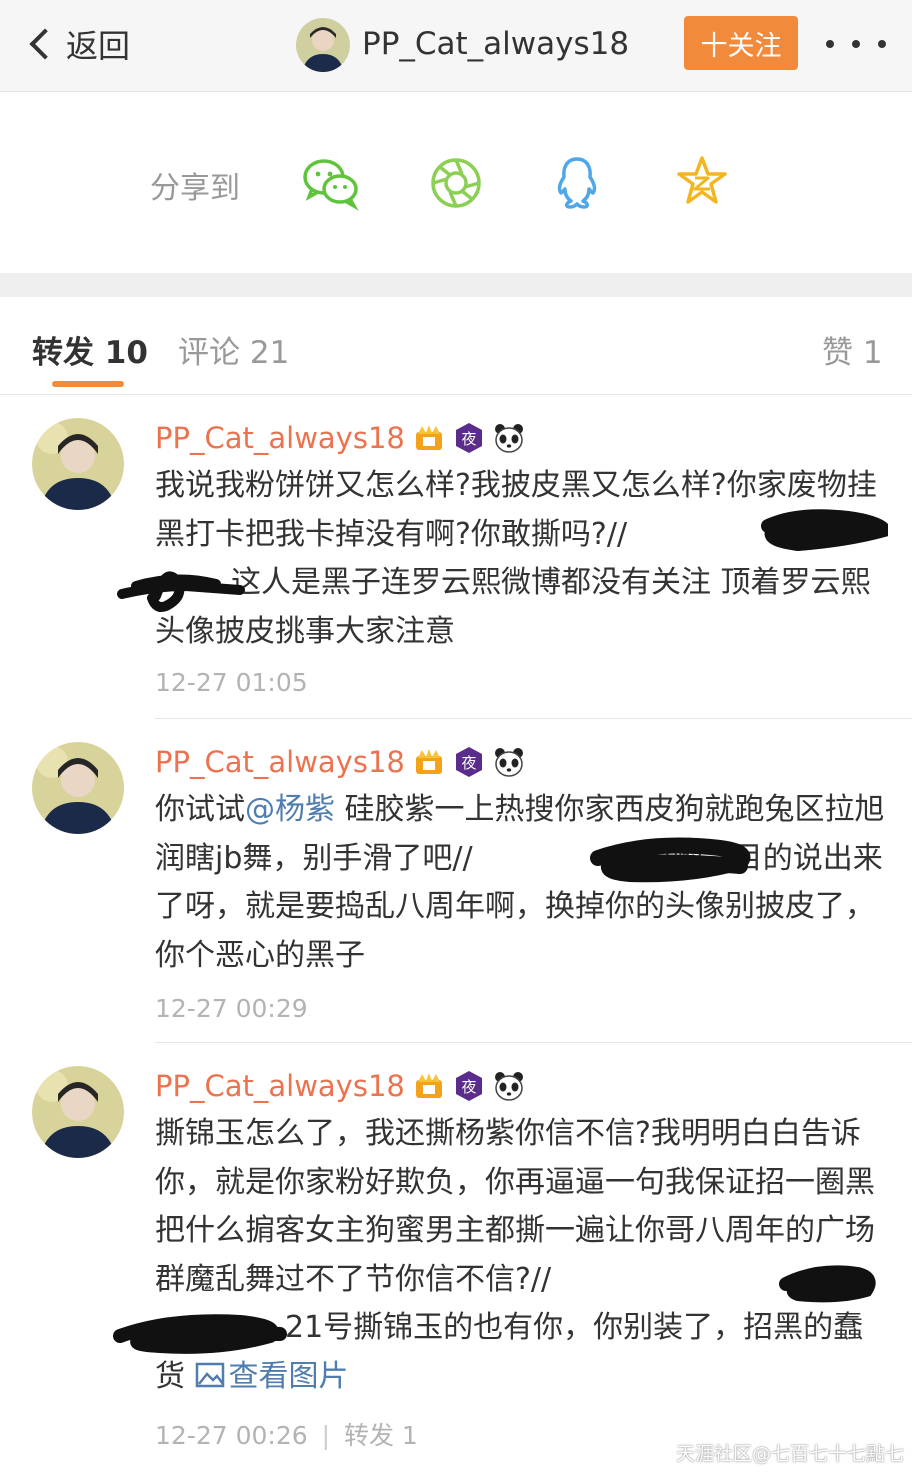 Image resolution: width=912 pixels, height=1472 pixels. Describe the element at coordinates (741, 43) in the screenshot. I see `follow-button: 十关注` at that location.